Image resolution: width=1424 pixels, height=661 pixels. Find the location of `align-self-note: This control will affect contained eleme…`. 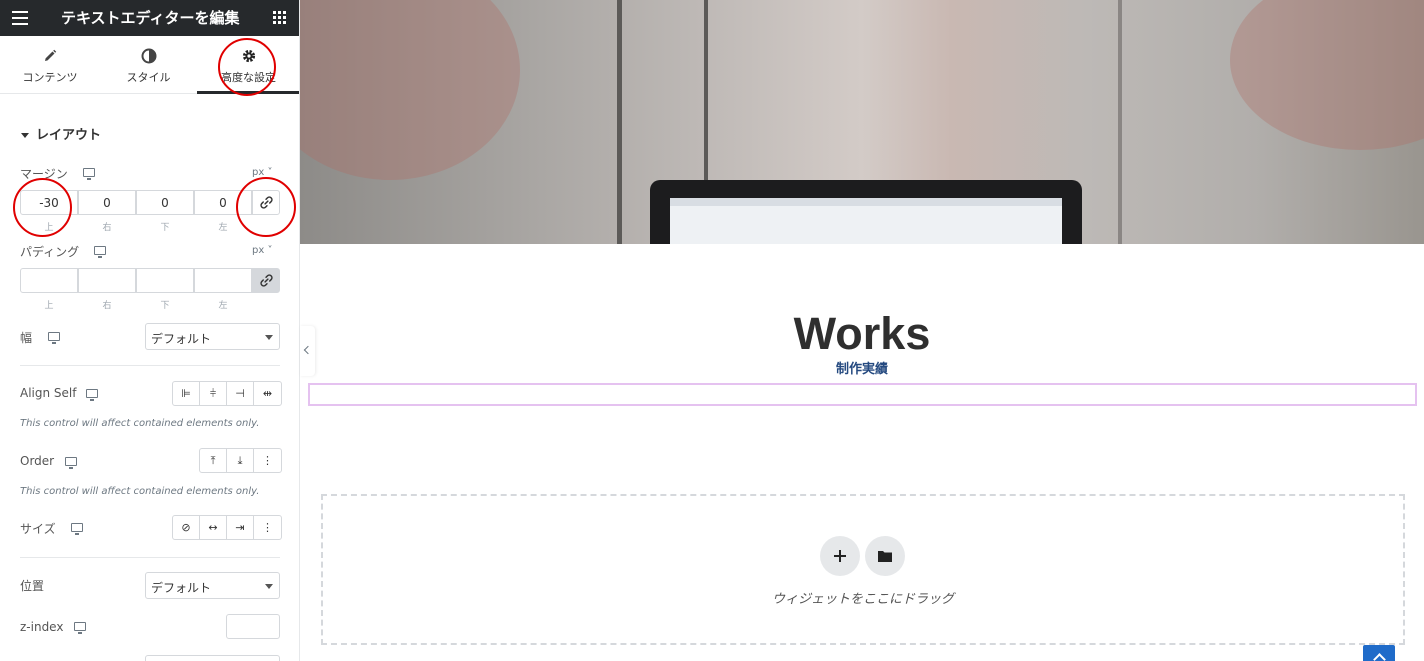

align-self-note: This control will affect contained eleme… is located at coordinates (140, 423).